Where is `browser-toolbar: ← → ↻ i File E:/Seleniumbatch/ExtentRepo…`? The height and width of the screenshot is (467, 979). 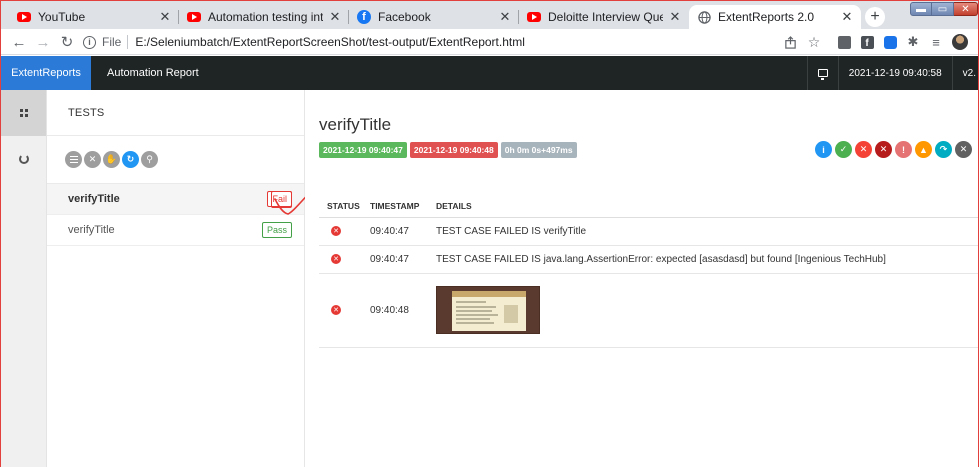 browser-toolbar: ← → ↻ i File E:/Seleniumbatch/ExtentRepo… is located at coordinates (489, 42).